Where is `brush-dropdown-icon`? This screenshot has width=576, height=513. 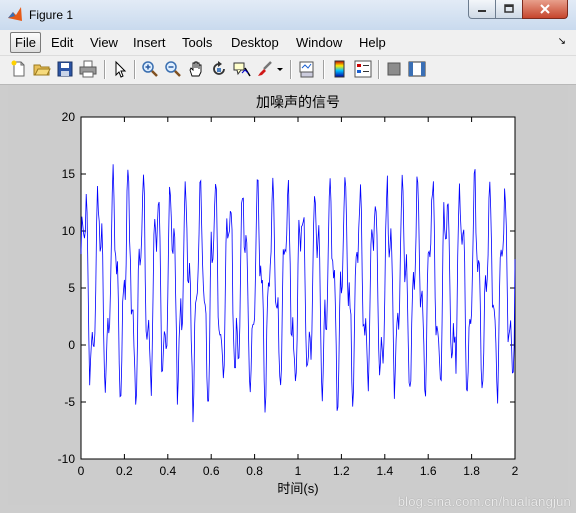
brush-dropdown-icon is located at coordinates (280, 69).